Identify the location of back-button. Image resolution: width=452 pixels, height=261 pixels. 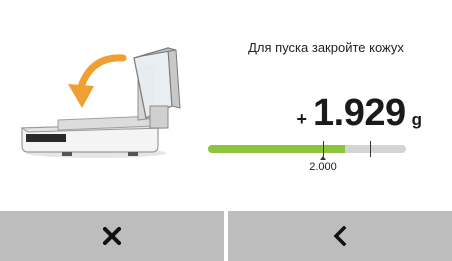
(340, 236).